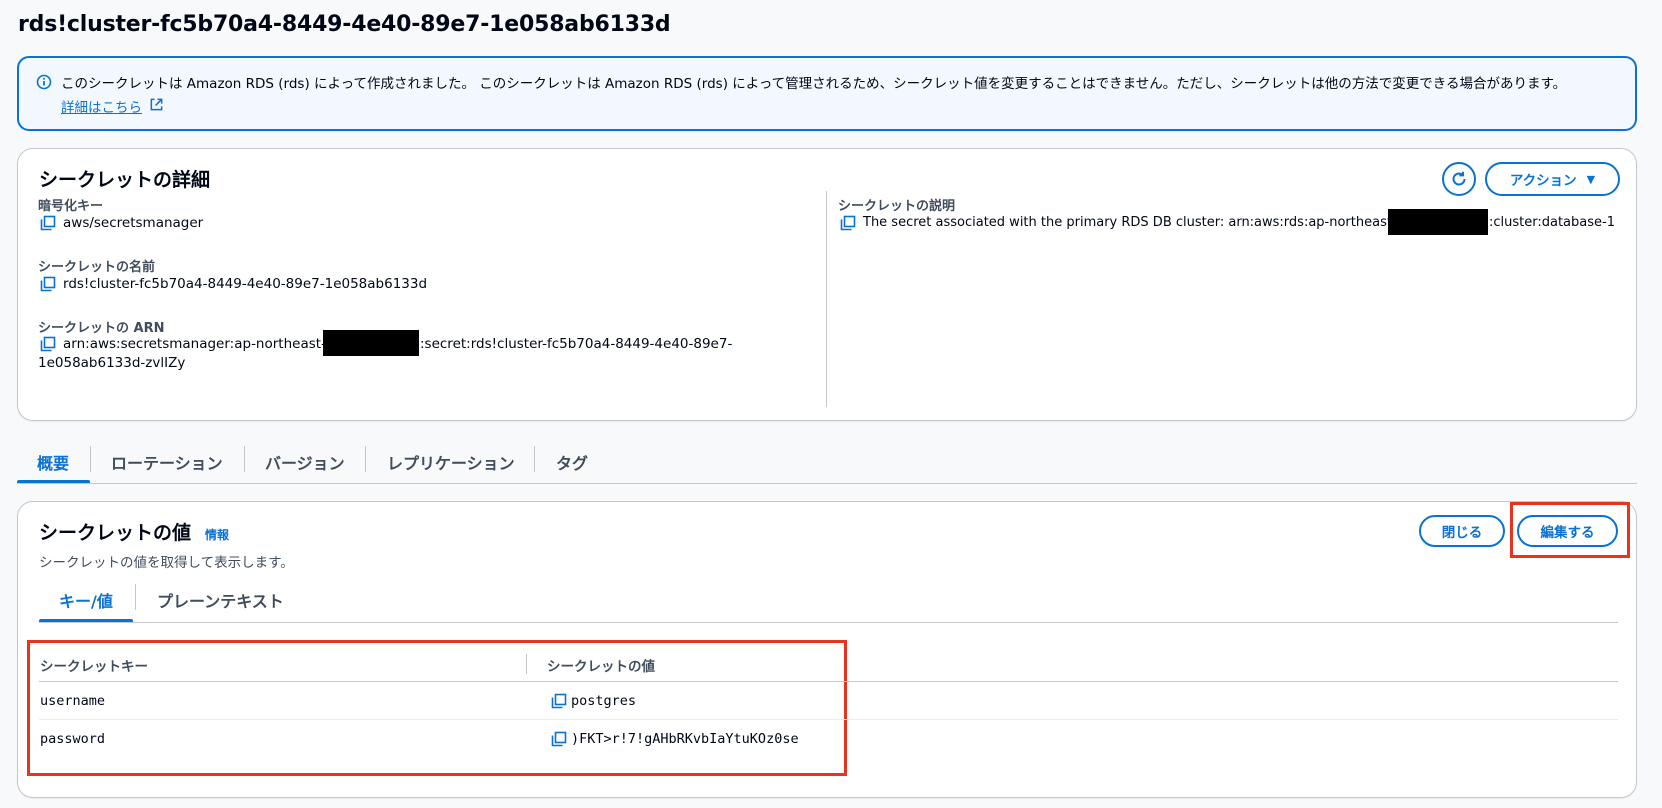  I want to click on table-row-key: username, so click(73, 701).